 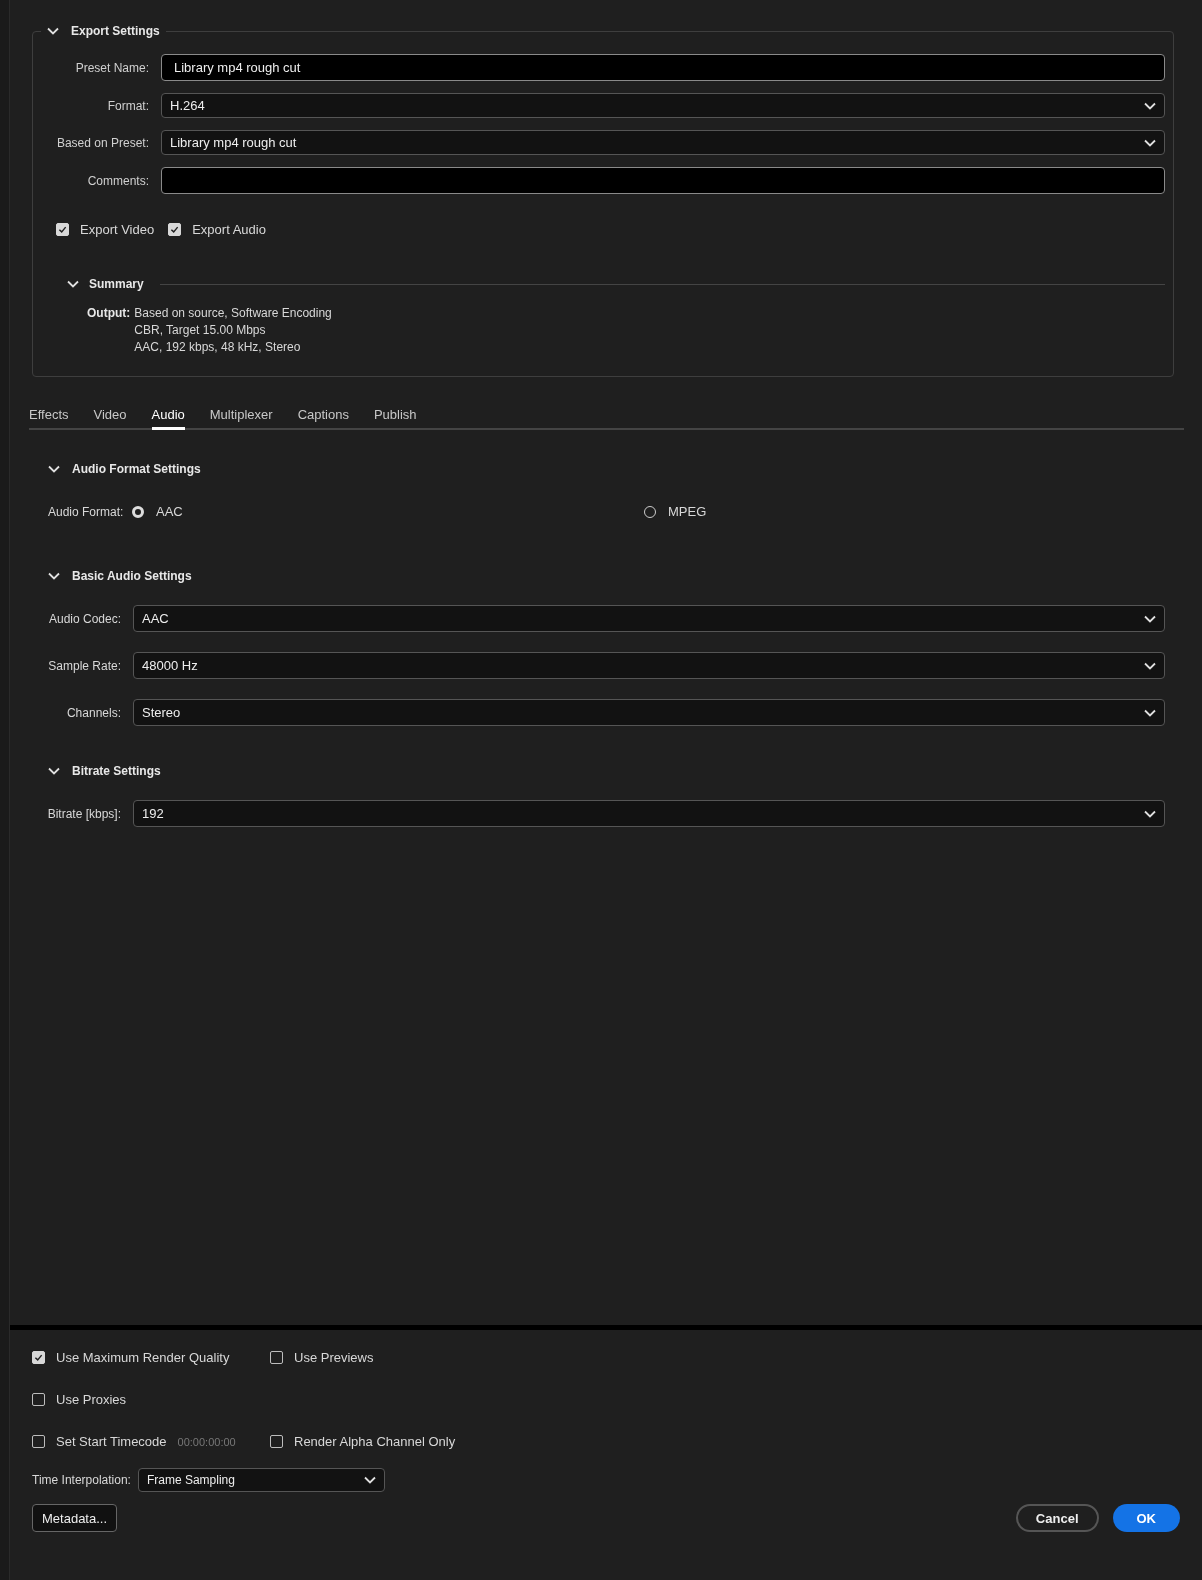 What do you see at coordinates (132, 576) in the screenshot?
I see `section-title: Basic Audio Settings` at bounding box center [132, 576].